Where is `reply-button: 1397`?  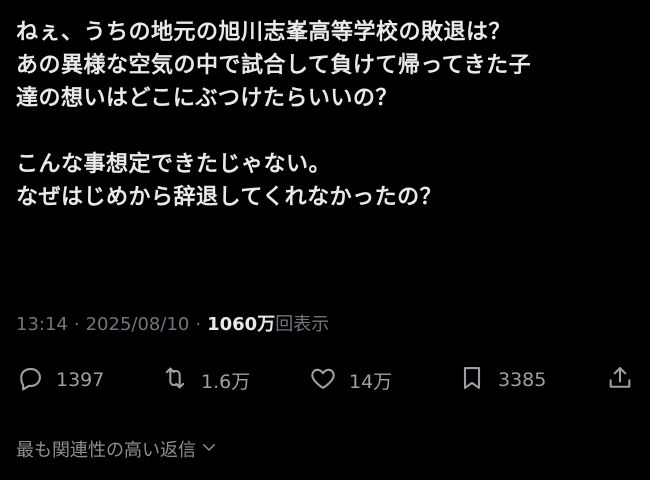 reply-button: 1397 is located at coordinates (60, 380).